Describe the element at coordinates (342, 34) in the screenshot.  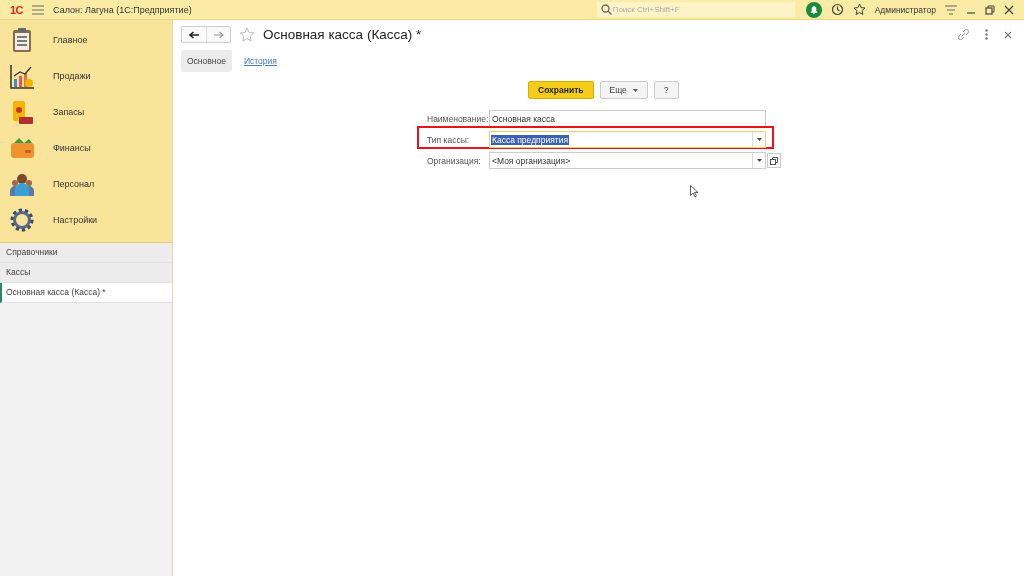
I see `form-title: Основная касса (Касса) *` at that location.